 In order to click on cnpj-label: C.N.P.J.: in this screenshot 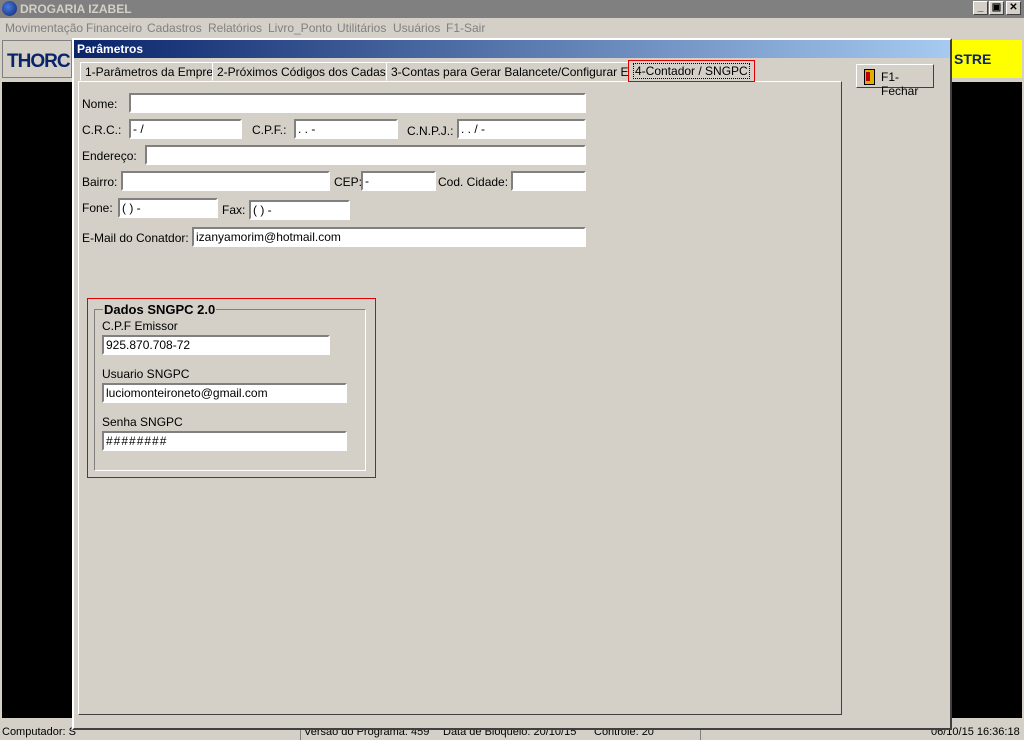, I will do `click(430, 131)`.